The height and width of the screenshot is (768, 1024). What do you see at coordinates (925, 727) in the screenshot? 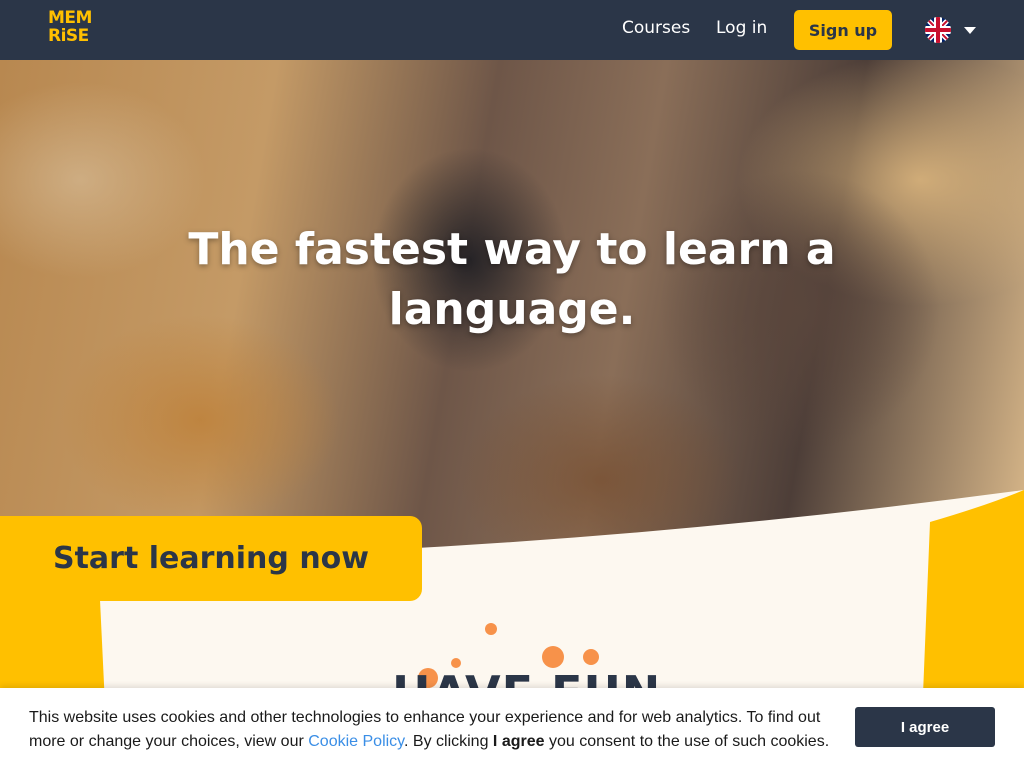
I see `agree-button: I agree` at bounding box center [925, 727].